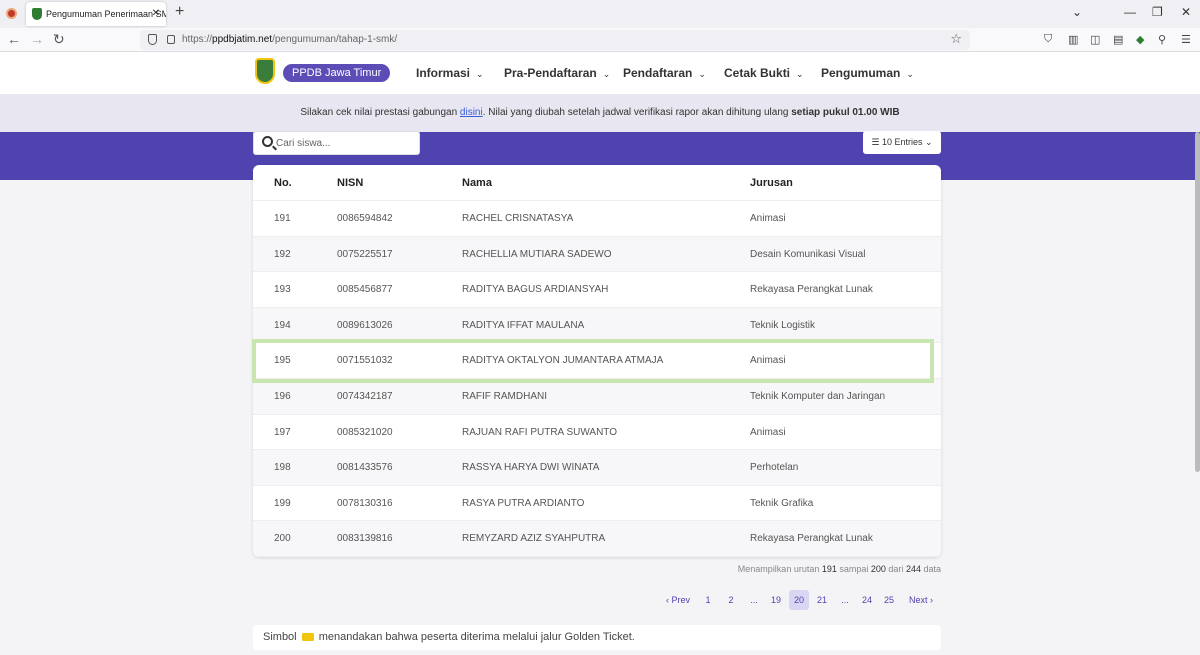  What do you see at coordinates (1095, 39) in the screenshot?
I see `sidebar-icon: ◫` at bounding box center [1095, 39].